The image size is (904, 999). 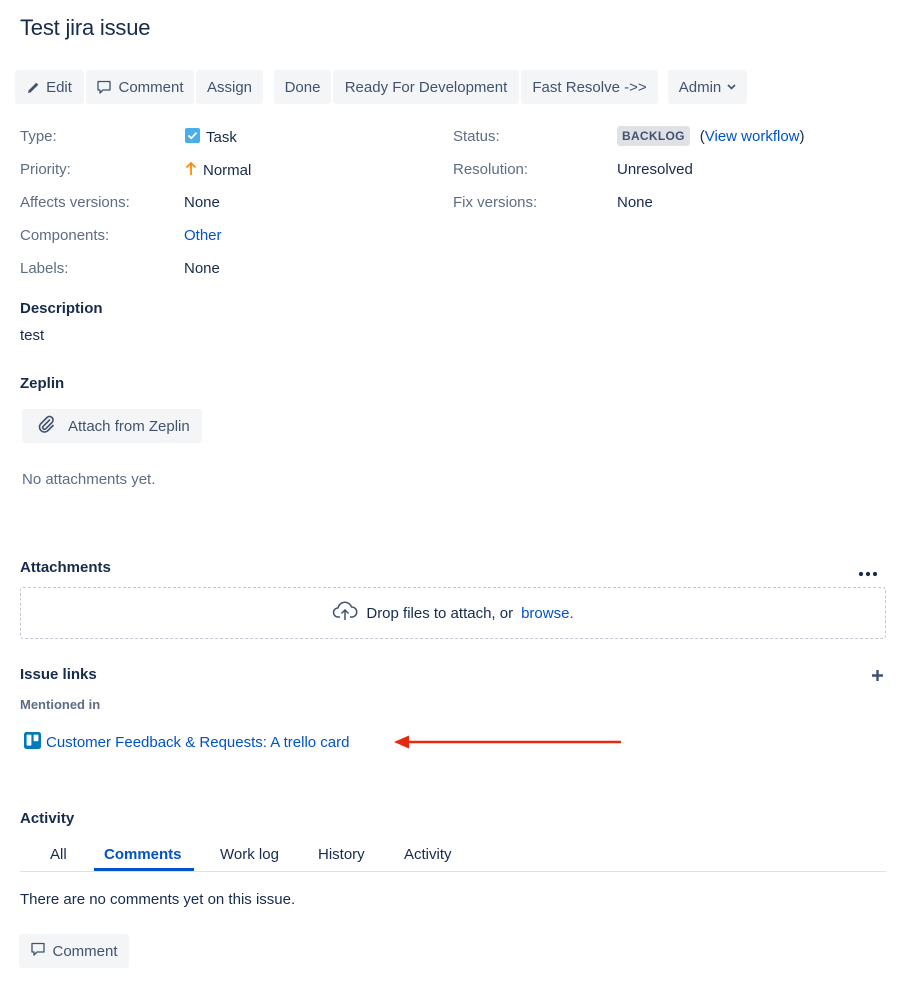 I want to click on ready-label: Ready For Development, so click(x=426, y=87).